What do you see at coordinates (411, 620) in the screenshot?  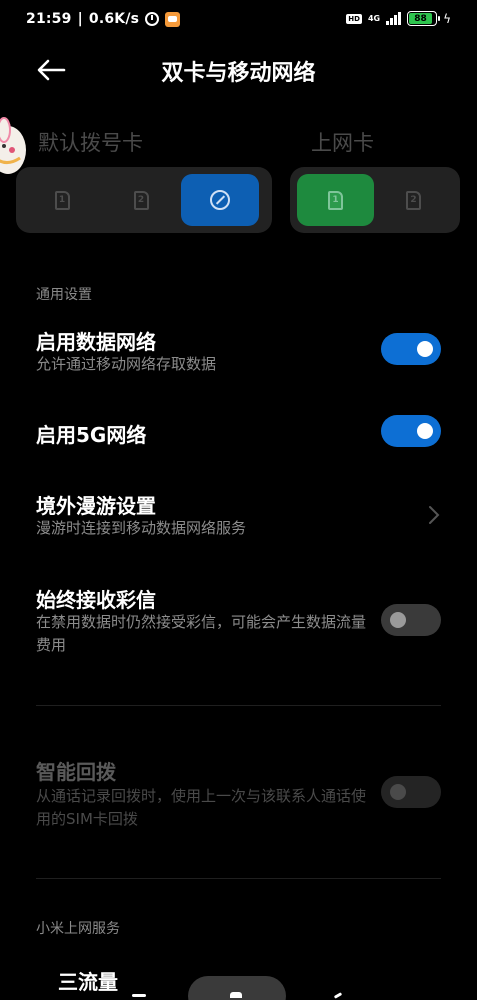 I see `mms-toggle` at bounding box center [411, 620].